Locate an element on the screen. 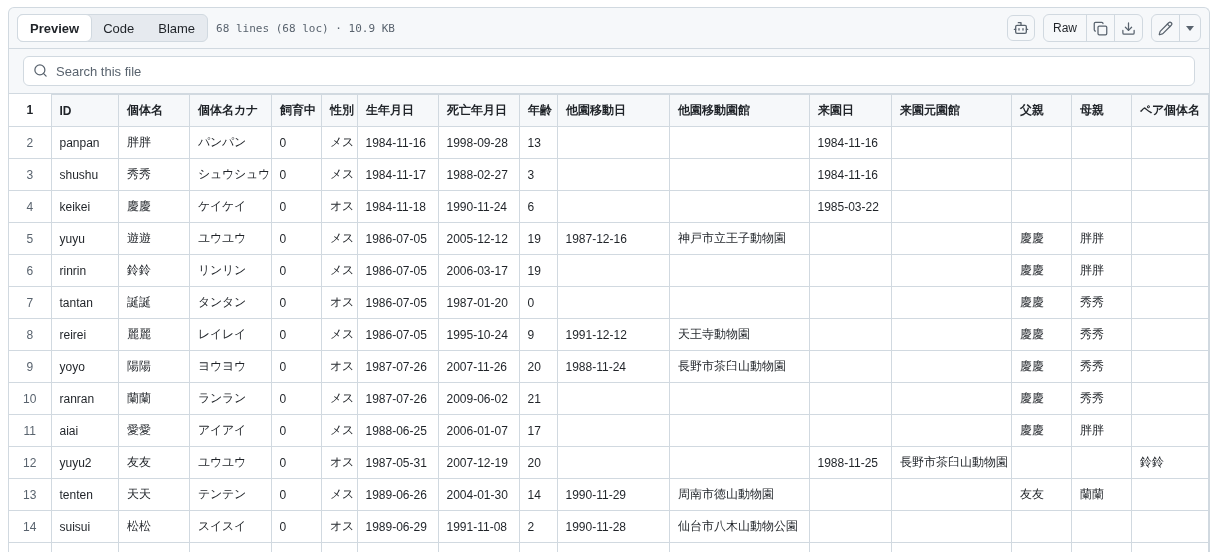 This screenshot has width=1220, height=552. table-cell: 遊遊 is located at coordinates (153, 238).